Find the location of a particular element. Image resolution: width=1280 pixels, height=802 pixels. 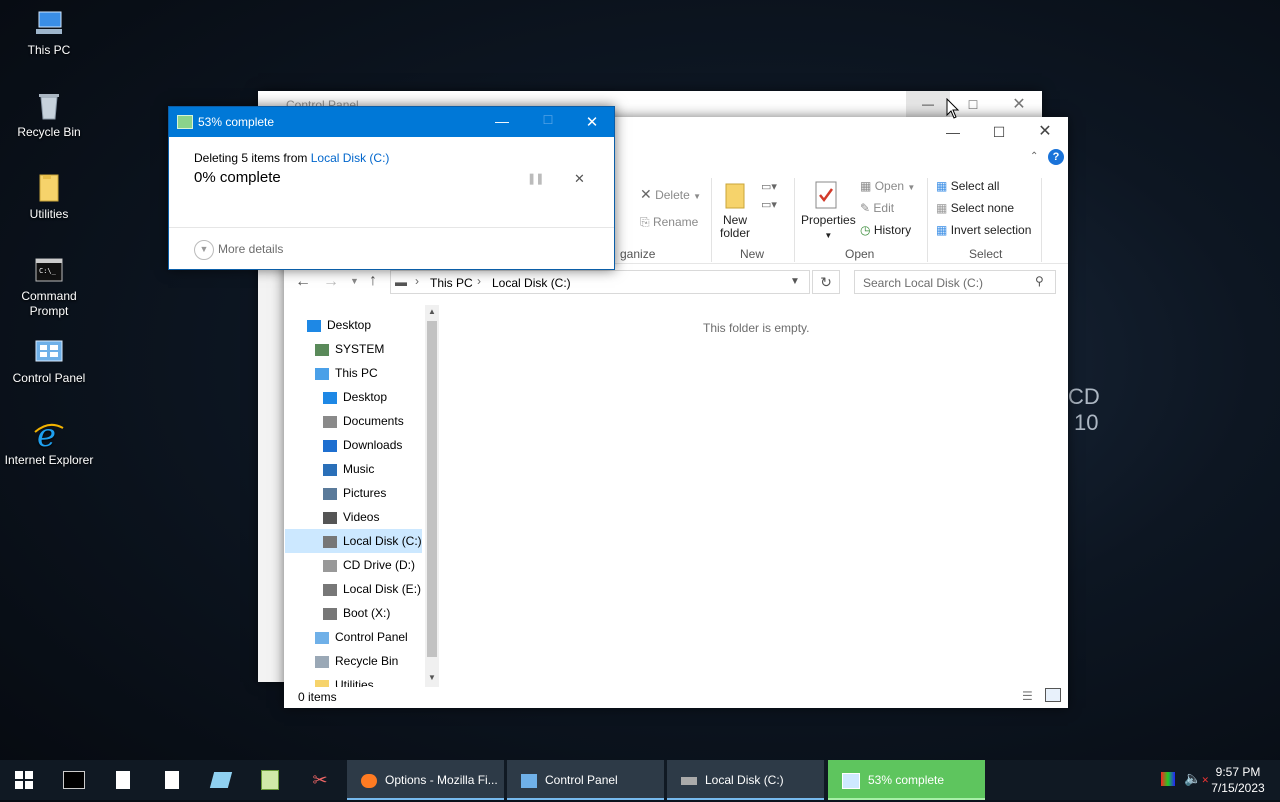

address-dropdown-chevron-icon: ▼ is located at coordinates (795, 281).